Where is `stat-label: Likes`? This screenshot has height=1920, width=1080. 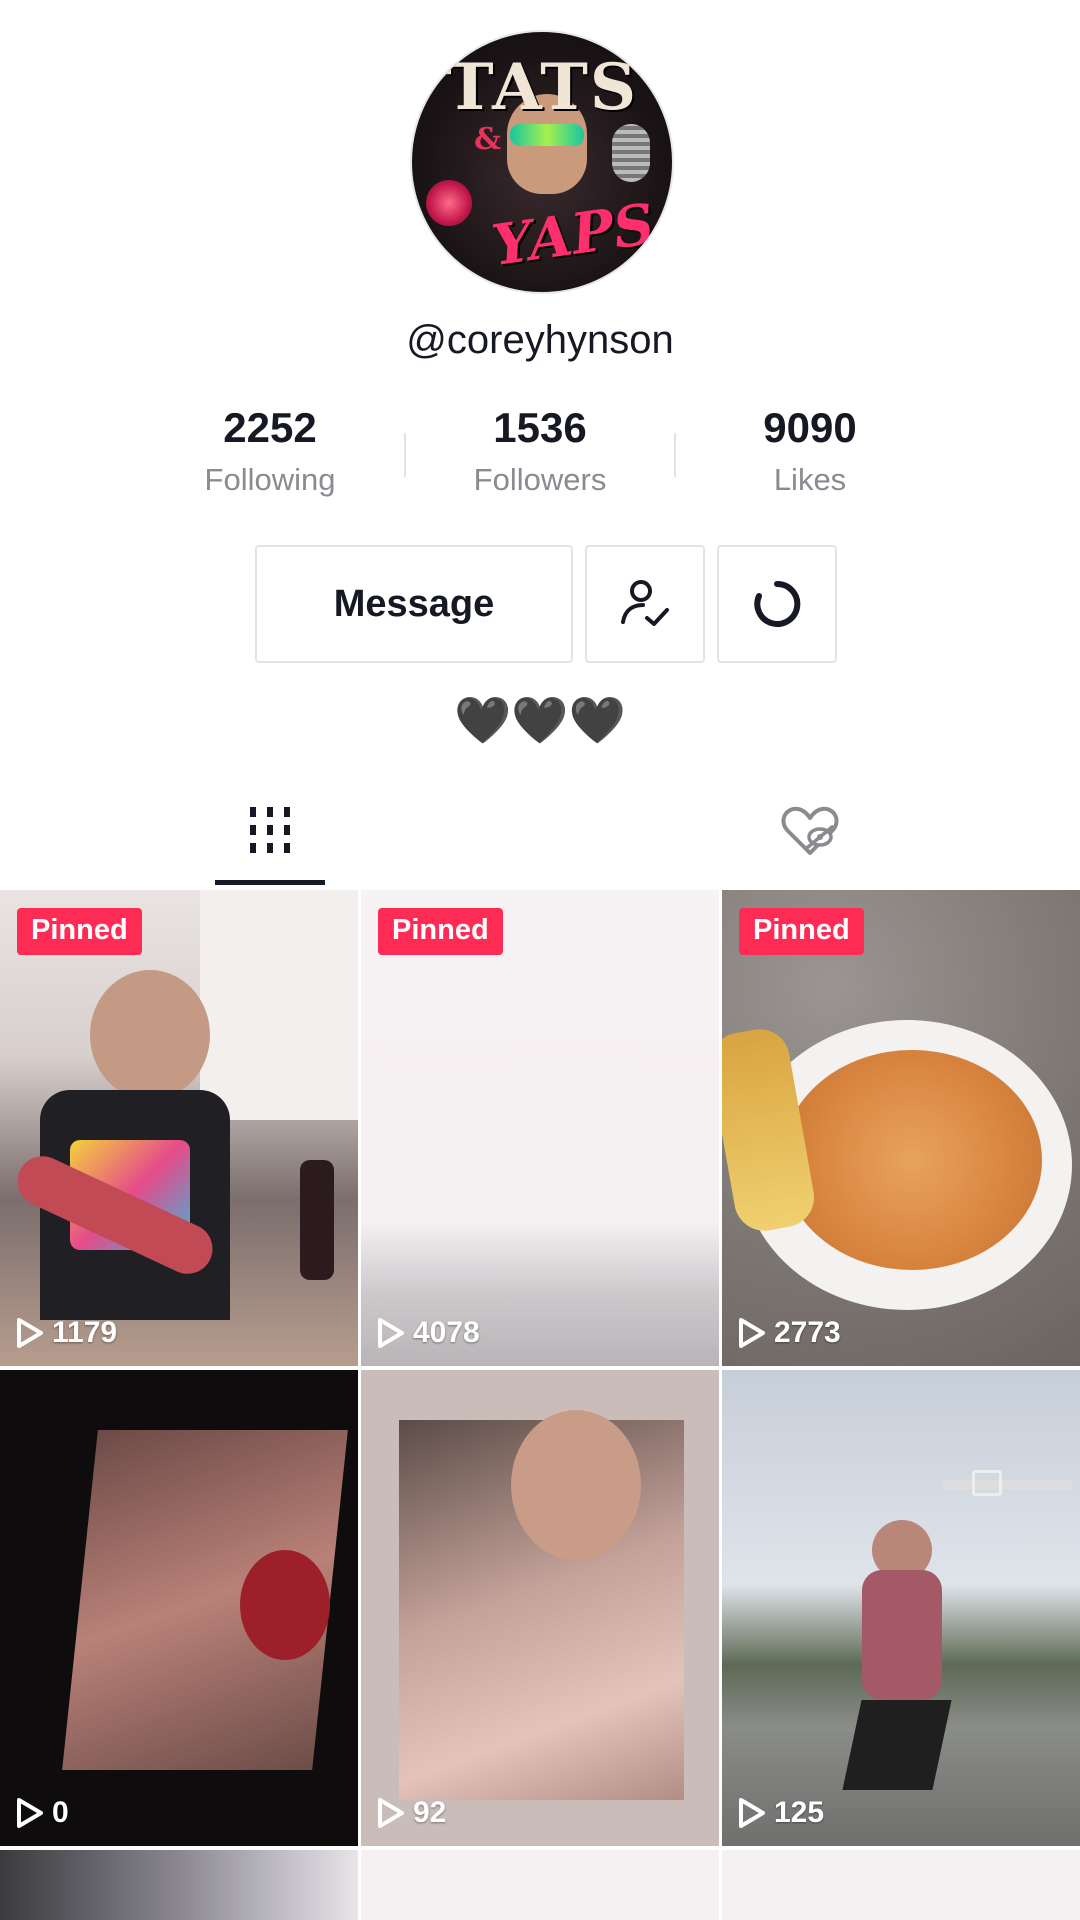
stat-label: Likes is located at coordinates (810, 479).